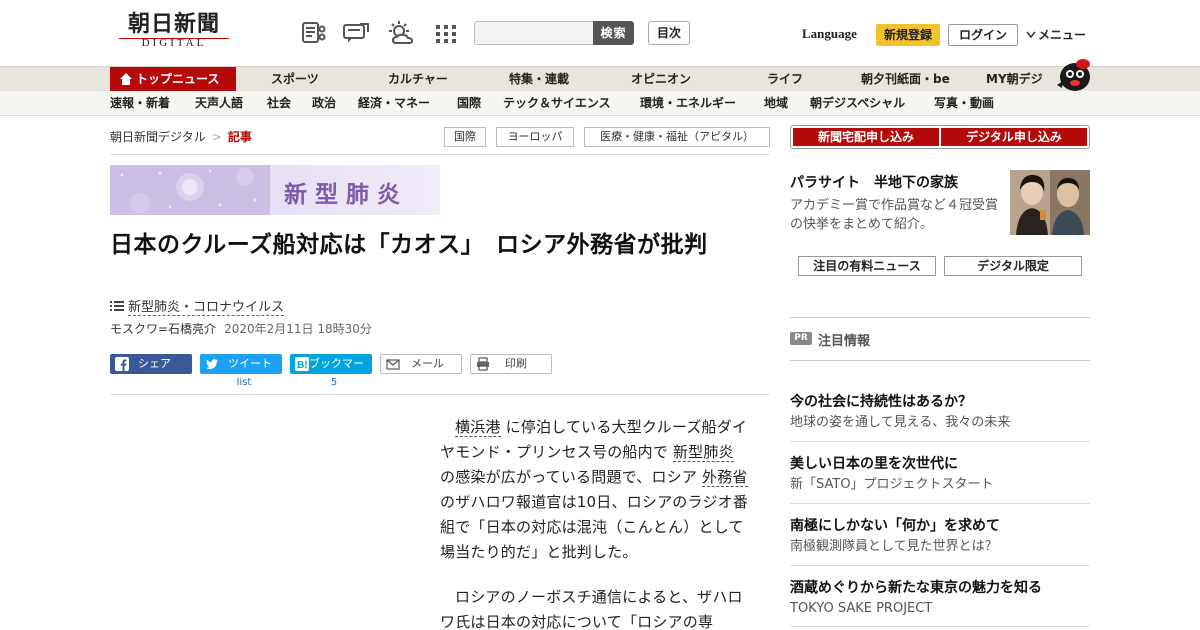 This screenshot has width=1200, height=630. Describe the element at coordinates (895, 526) in the screenshot. I see `pr-item-title: 南極にしかない「何か」を求めて` at that location.